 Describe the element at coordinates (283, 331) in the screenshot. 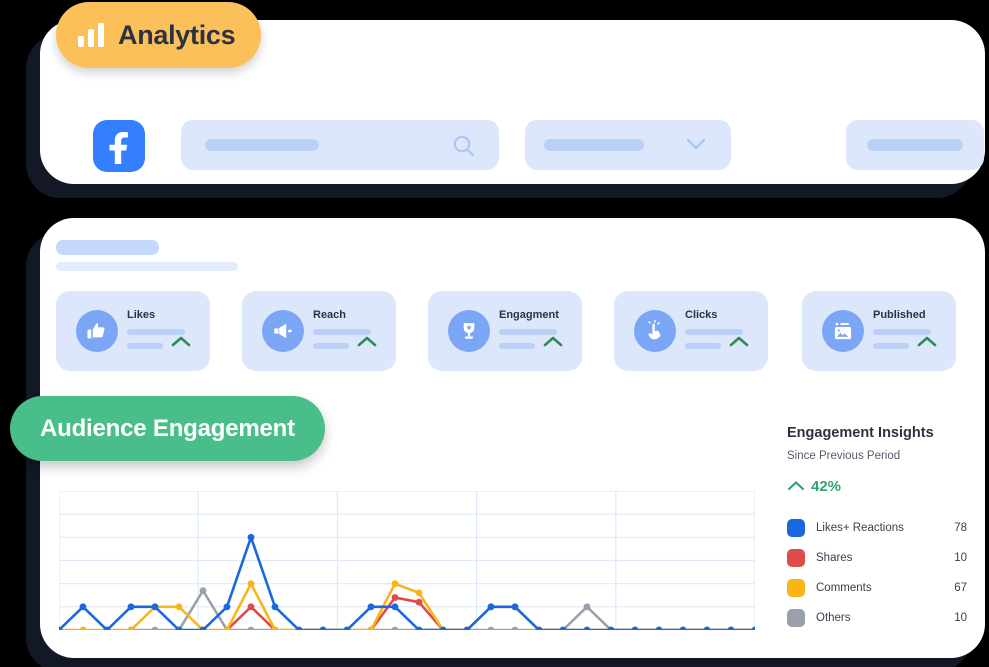

I see `megaphone-icon` at that location.